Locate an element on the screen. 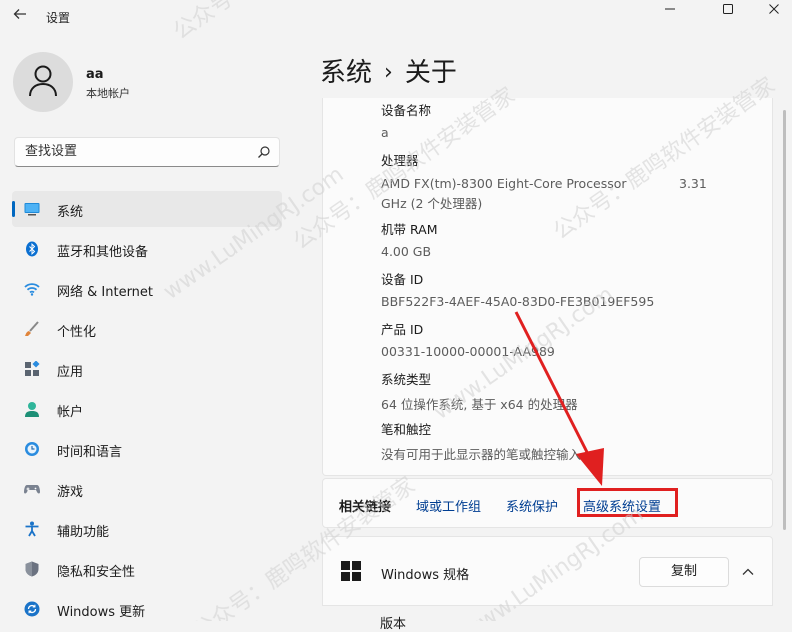 The width and height of the screenshot is (792, 632). windows-logo-icon is located at coordinates (351, 573).